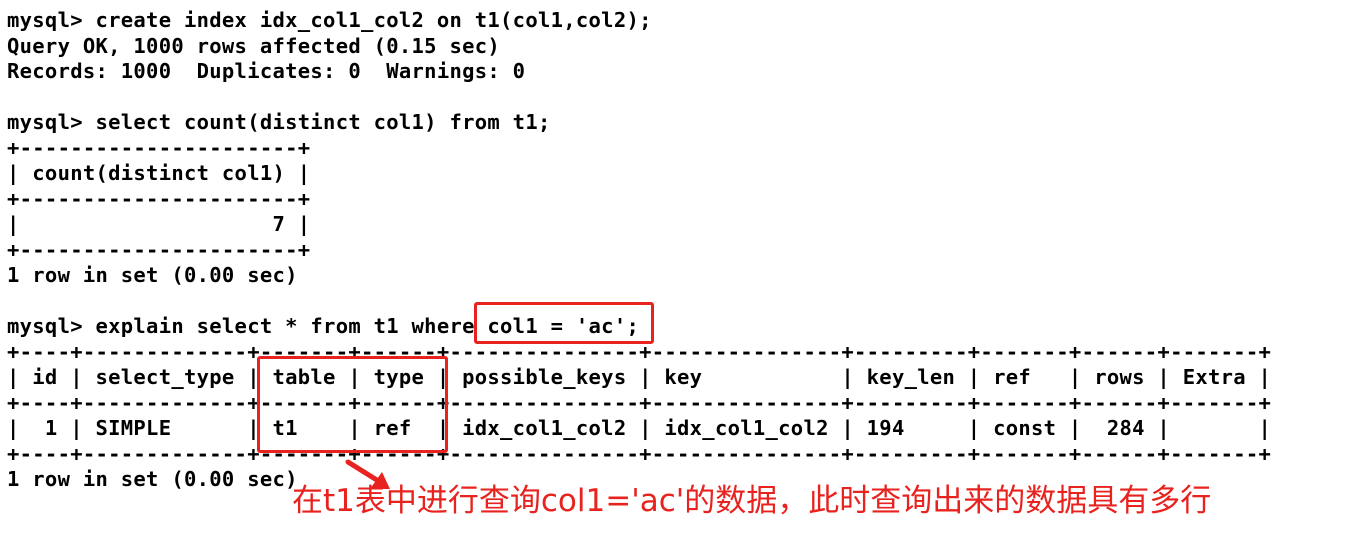 The height and width of the screenshot is (534, 1357). I want to click on highlight-where-condition, so click(564, 323).